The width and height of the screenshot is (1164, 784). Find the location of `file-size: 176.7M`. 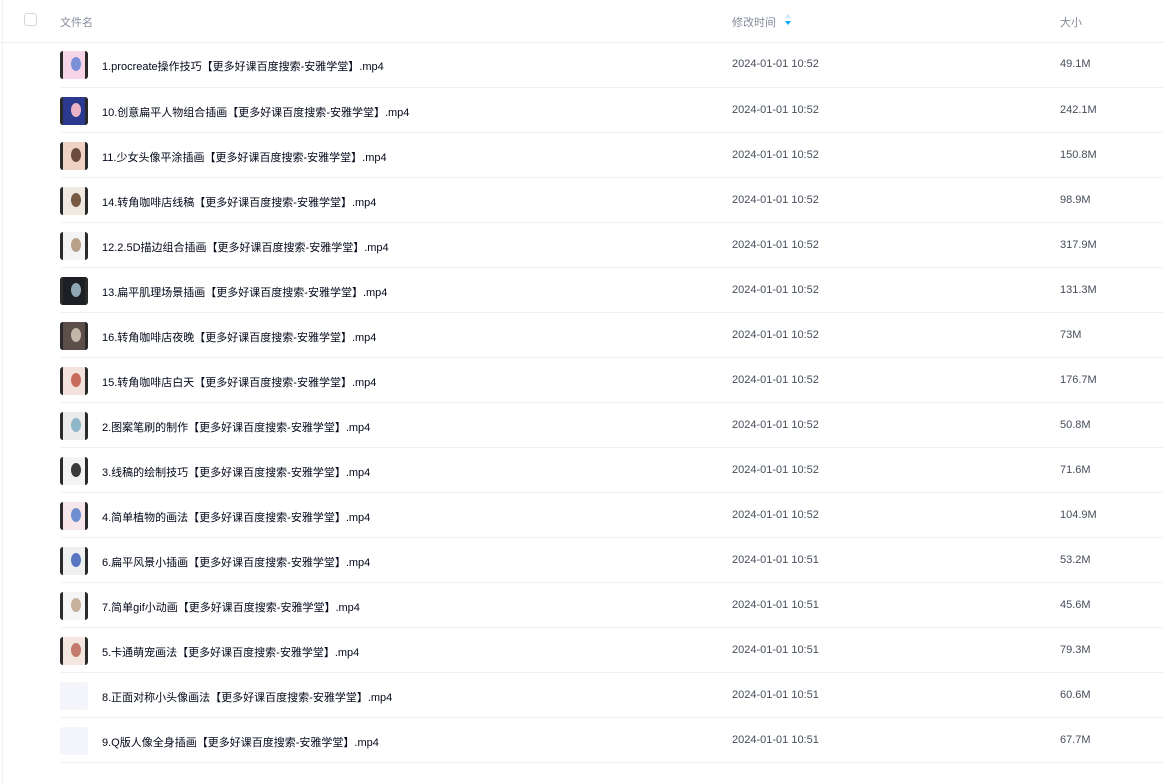

file-size: 176.7M is located at coordinates (1078, 380).